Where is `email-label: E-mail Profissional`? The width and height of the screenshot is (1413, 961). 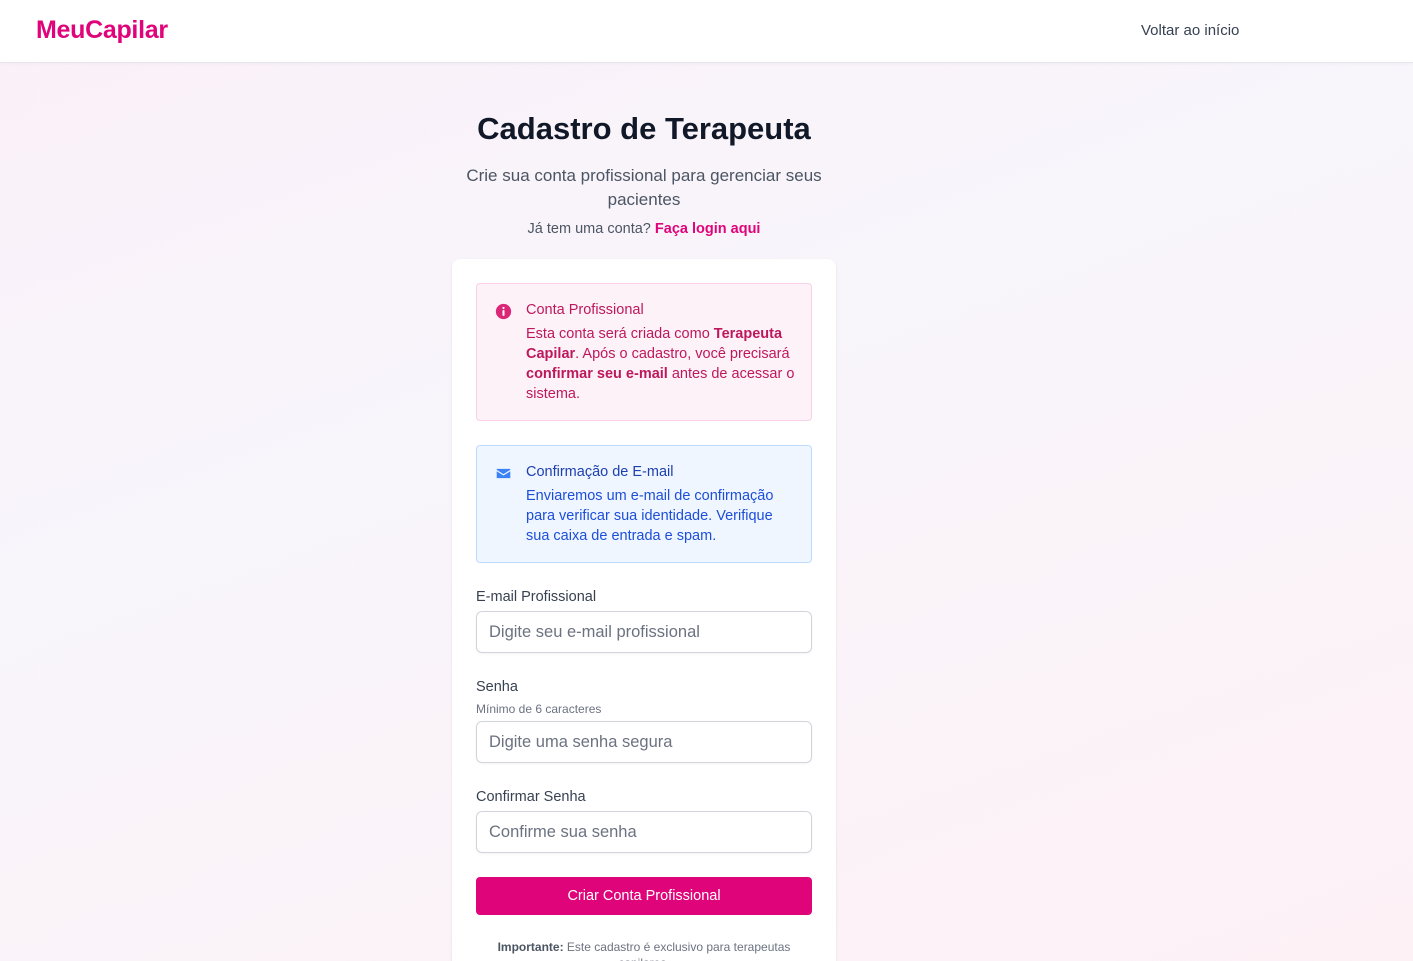 email-label: E-mail Profissional is located at coordinates (536, 597).